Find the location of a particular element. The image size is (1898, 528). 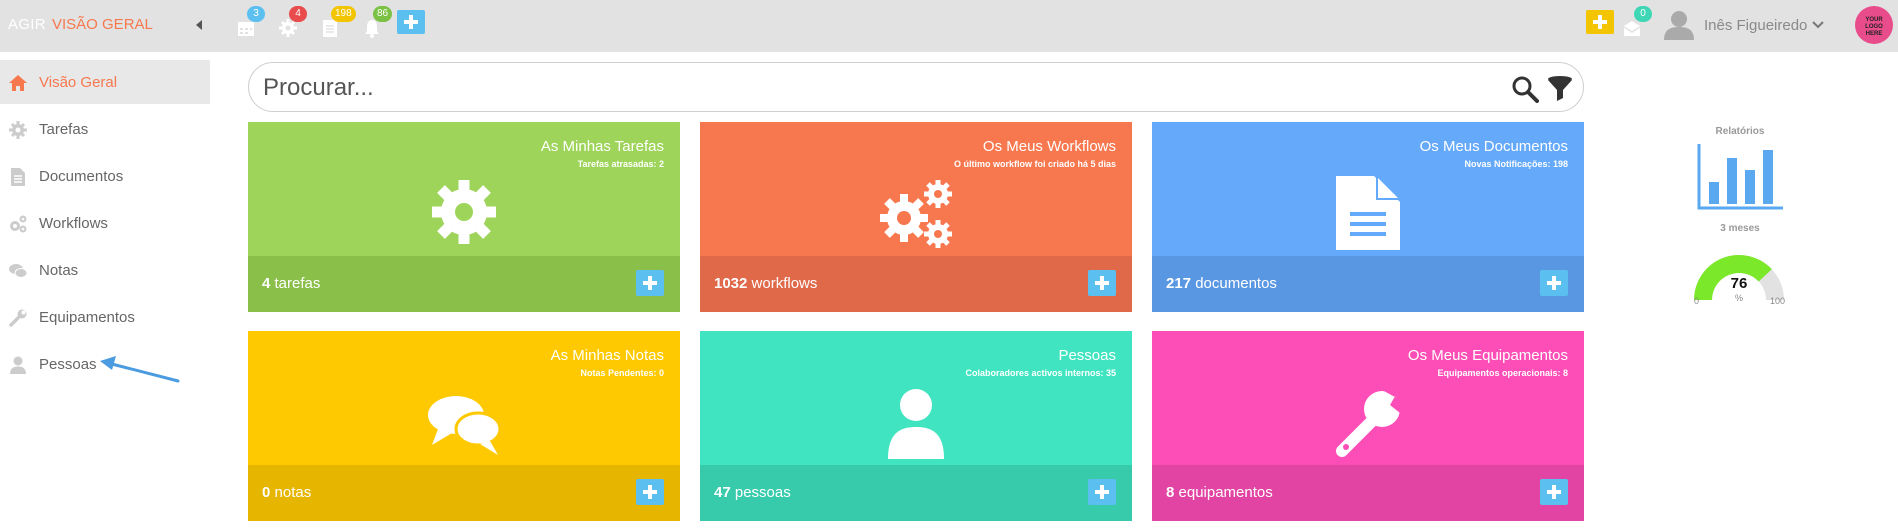

documents-button: 198 is located at coordinates (338, 22).